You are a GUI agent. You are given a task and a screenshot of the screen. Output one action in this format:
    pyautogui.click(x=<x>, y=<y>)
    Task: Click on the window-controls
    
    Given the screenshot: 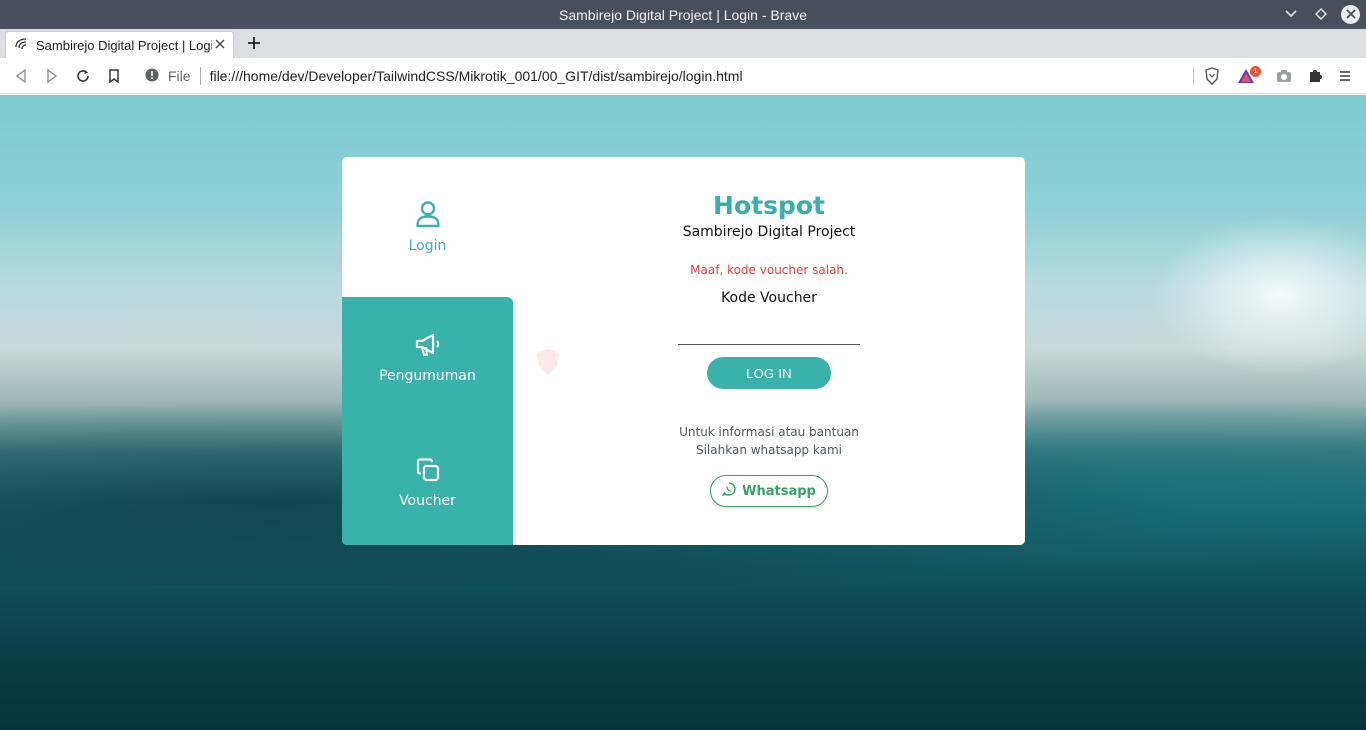 What is the action you would take?
    pyautogui.click(x=1320, y=14)
    